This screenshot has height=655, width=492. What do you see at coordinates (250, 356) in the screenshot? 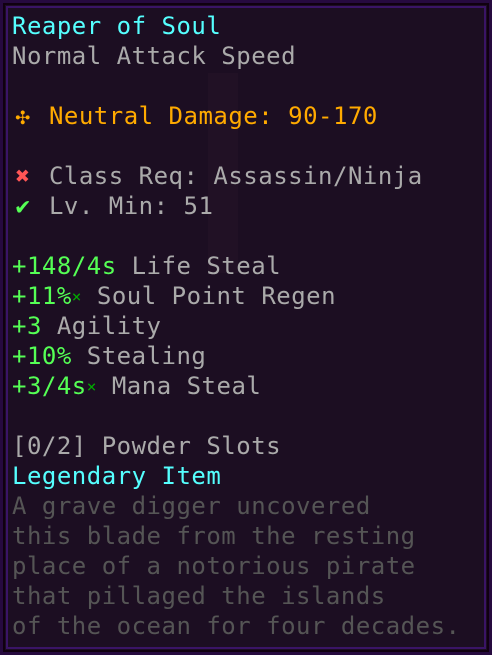
I see `identification-row: +10% Stealing` at bounding box center [250, 356].